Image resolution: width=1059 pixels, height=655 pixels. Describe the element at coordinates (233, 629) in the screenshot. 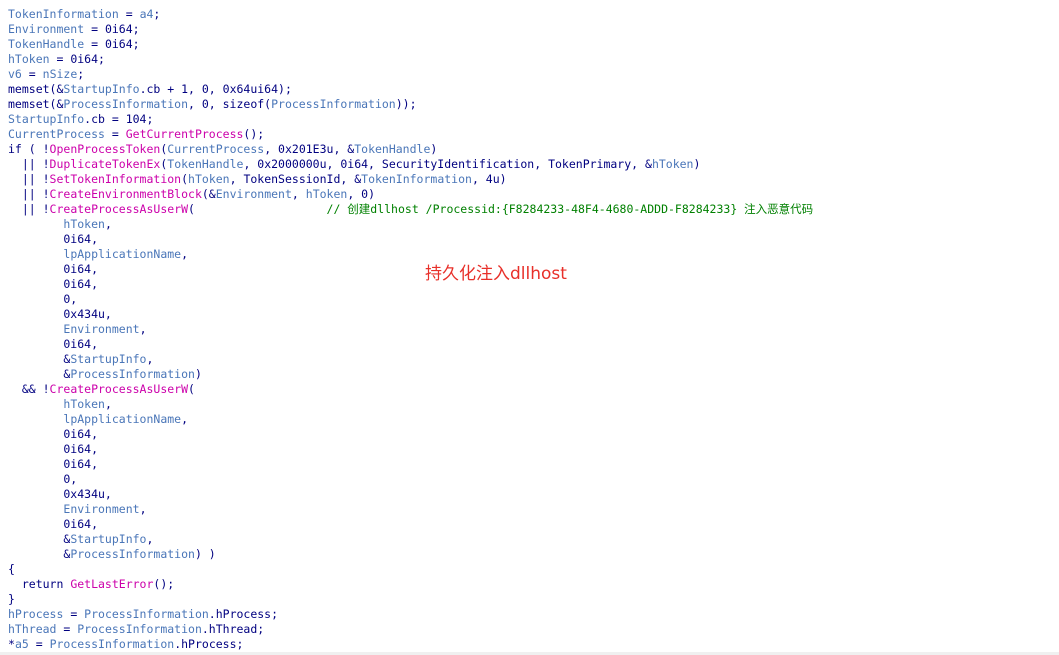

I see `code-token: .hThread;` at that location.